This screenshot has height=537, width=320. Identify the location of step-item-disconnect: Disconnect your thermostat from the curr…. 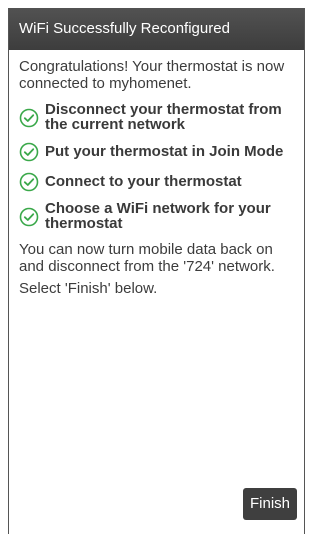
(157, 117).